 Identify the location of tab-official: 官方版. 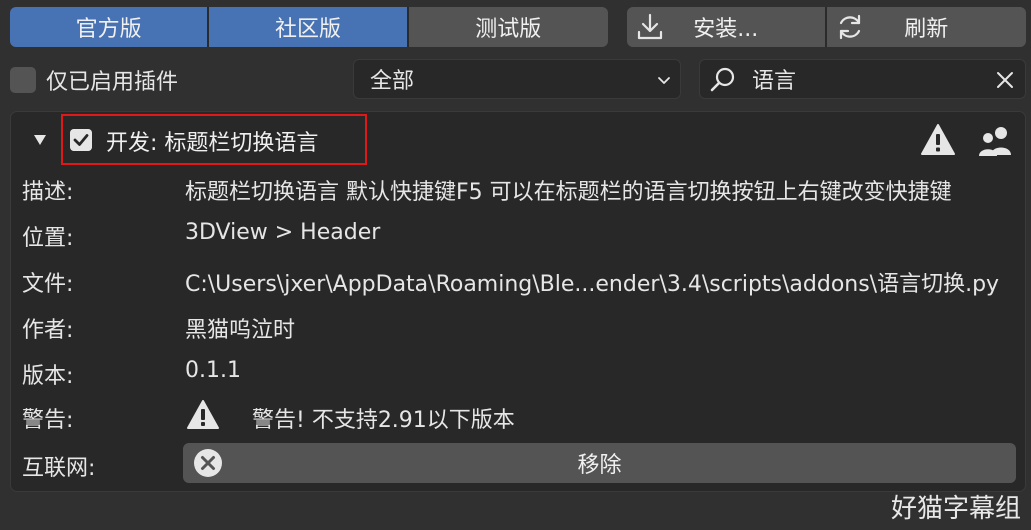
(110, 27).